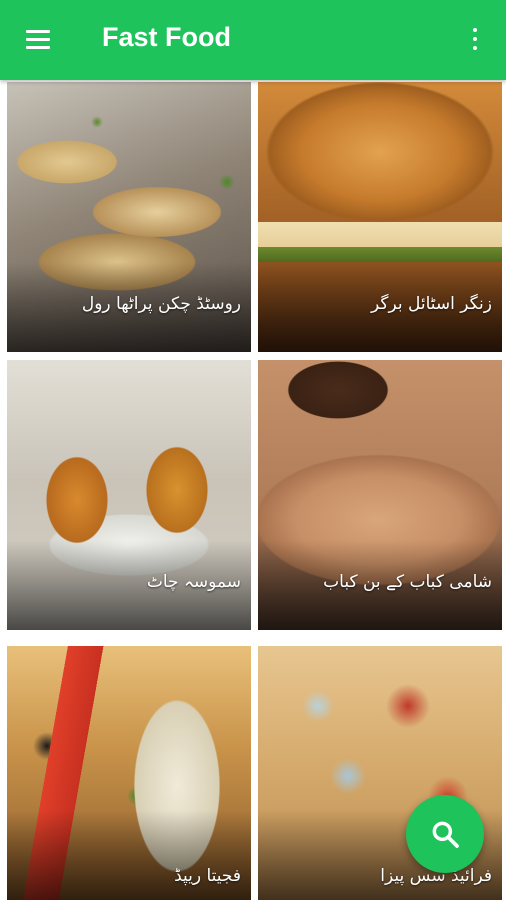 This screenshot has width=506, height=900. I want to click on search-icon, so click(445, 834).